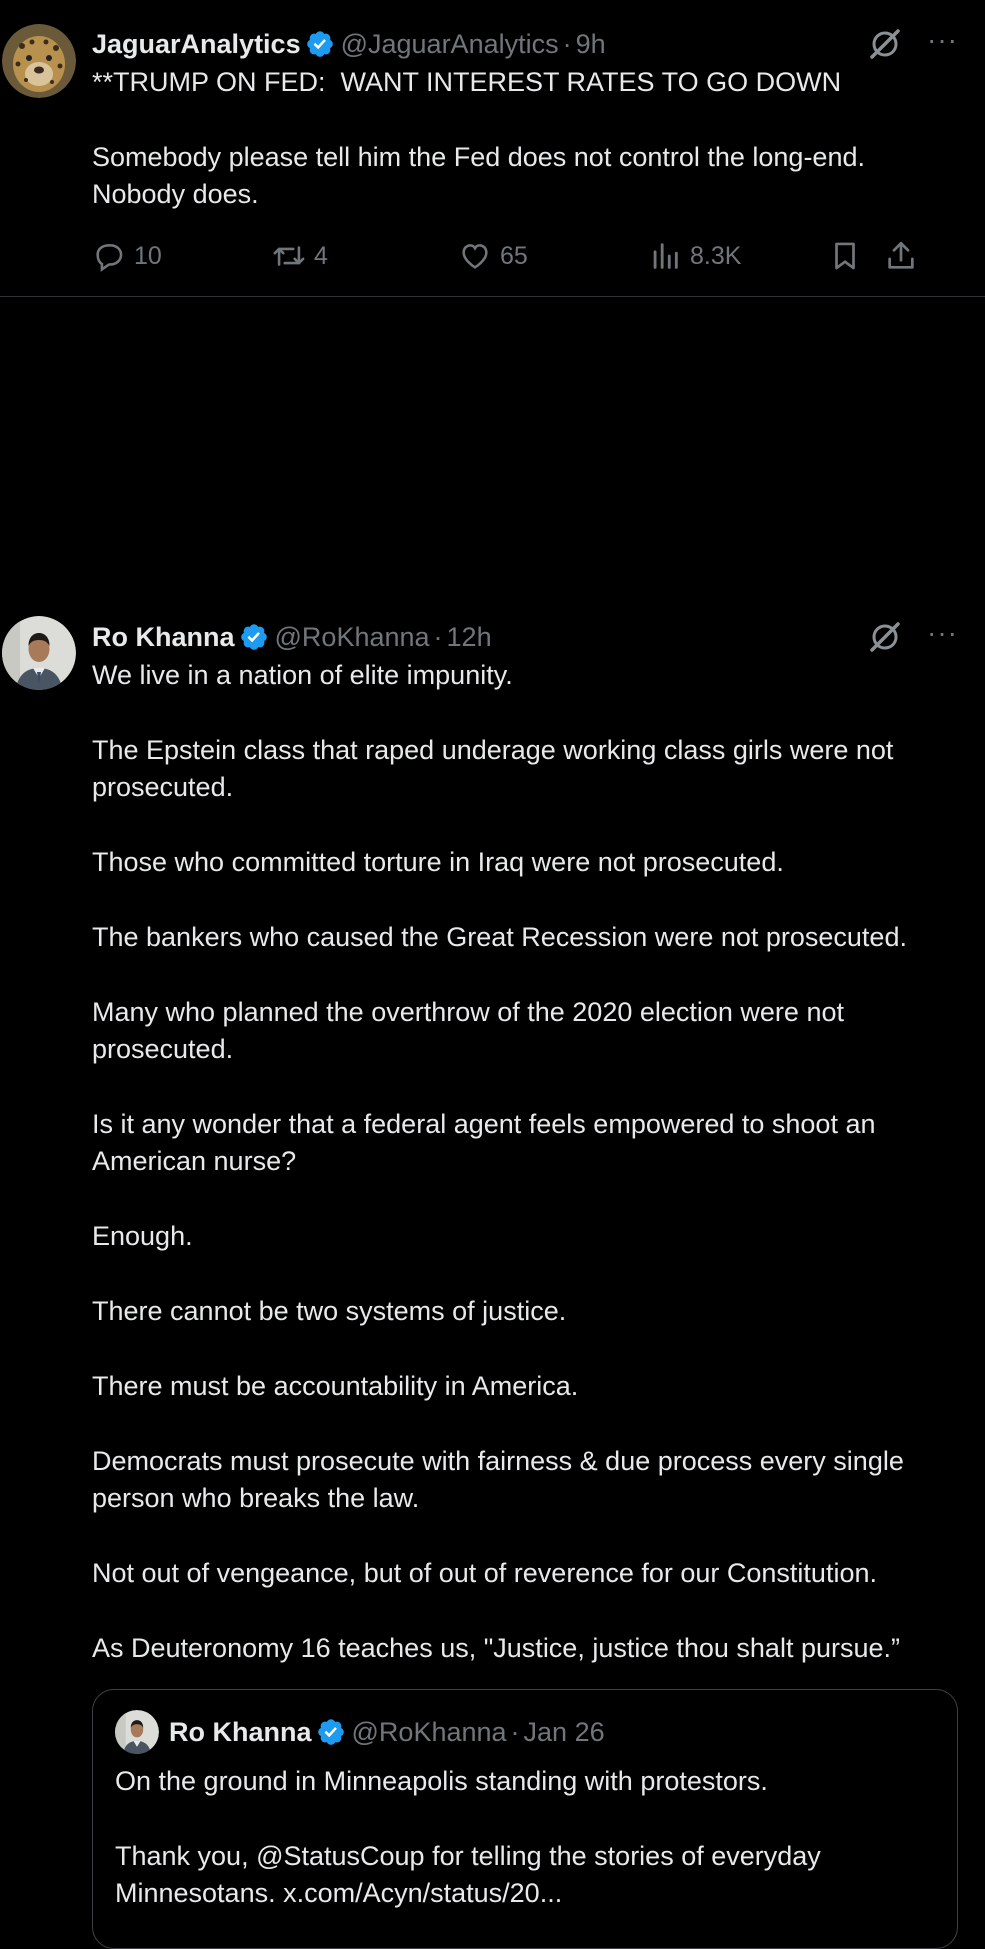 Image resolution: width=985 pixels, height=1949 pixels. What do you see at coordinates (240, 1732) in the screenshot?
I see `quoted-author-name: Ro Khanna` at bounding box center [240, 1732].